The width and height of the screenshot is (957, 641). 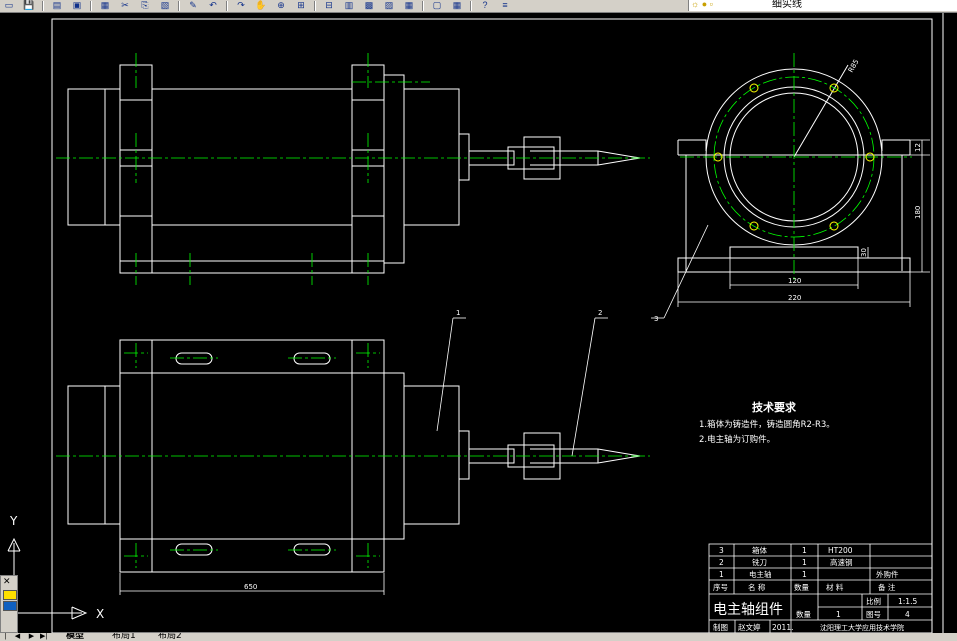 I want to click on undo-icon: ↶, so click(x=213, y=5).